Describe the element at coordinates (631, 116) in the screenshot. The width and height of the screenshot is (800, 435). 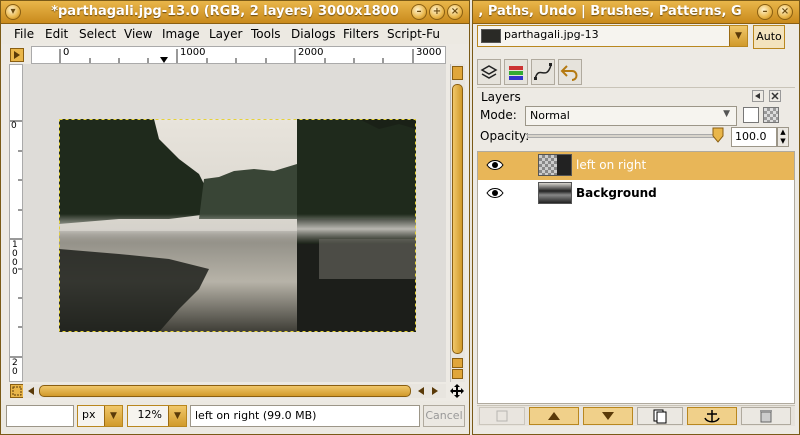
I see `mode-selector: Normal ▼` at that location.